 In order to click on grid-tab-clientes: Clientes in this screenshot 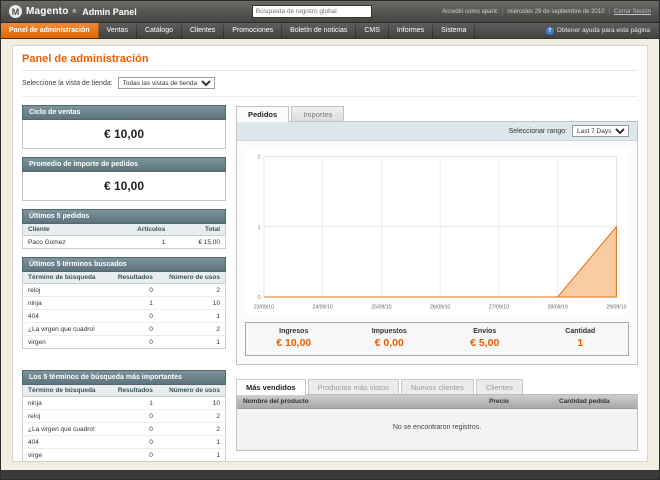, I will do `click(499, 386)`.